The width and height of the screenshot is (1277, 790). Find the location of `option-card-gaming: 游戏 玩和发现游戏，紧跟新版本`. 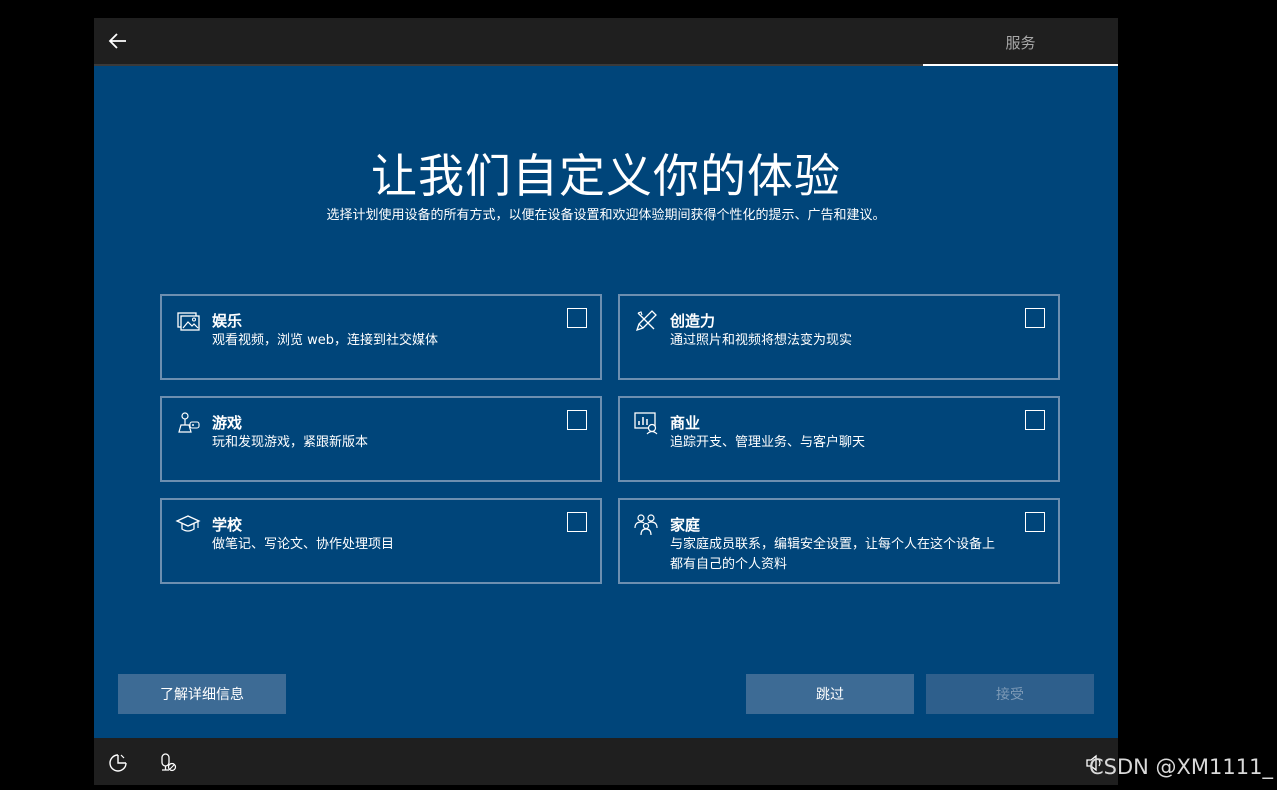

option-card-gaming: 游戏 玩和发现游戏，紧跟新版本 is located at coordinates (381, 439).